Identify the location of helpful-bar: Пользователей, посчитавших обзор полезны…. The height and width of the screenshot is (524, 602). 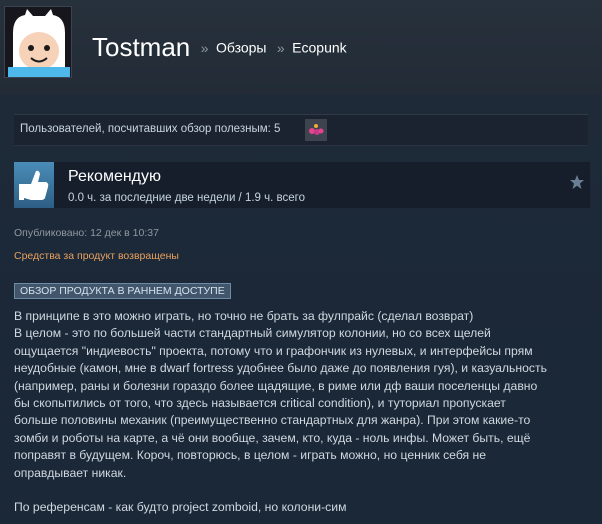
(301, 130).